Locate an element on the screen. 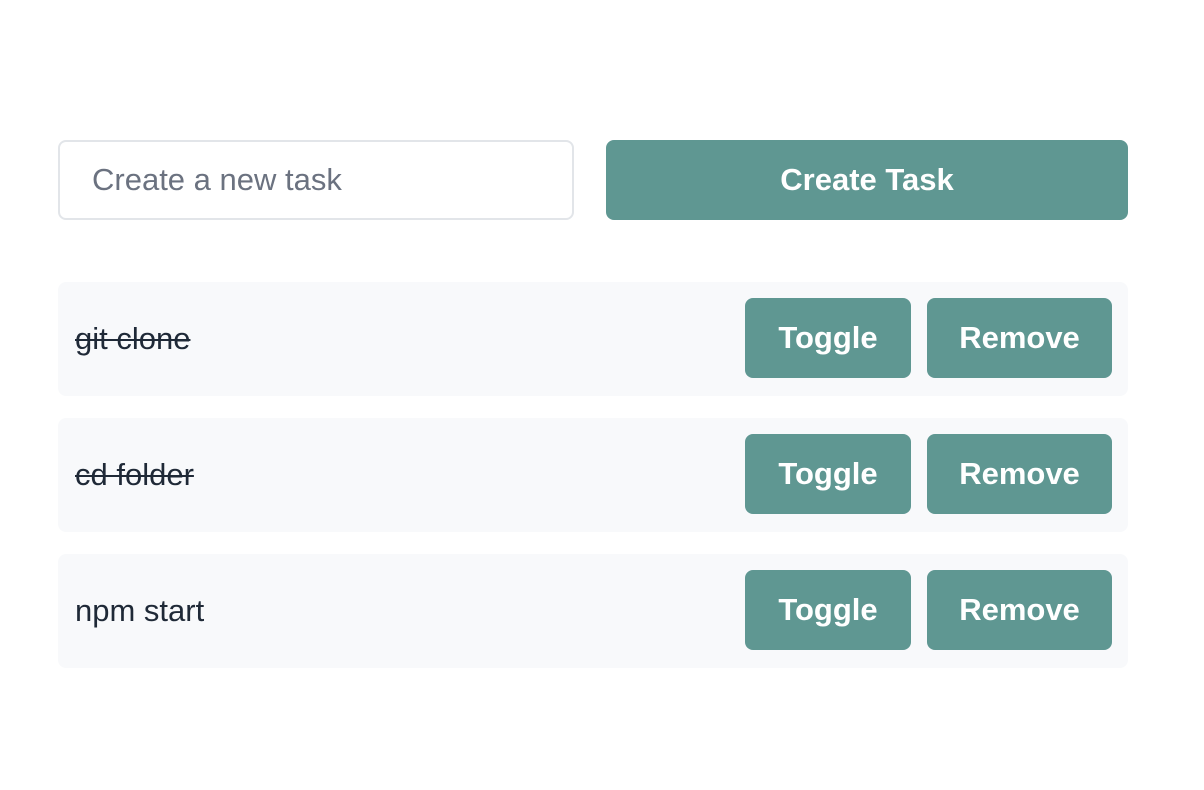 Image resolution: width=1204 pixels, height=790 pixels. task-item: cd folder Toggle Remove is located at coordinates (593, 475).